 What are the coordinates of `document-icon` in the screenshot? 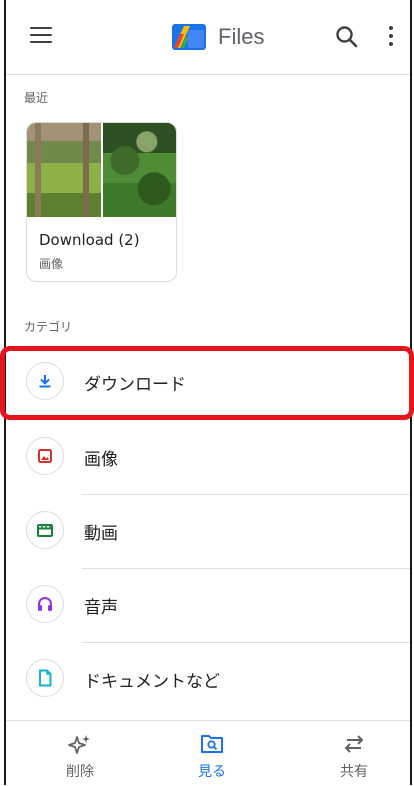 It's located at (45, 678).